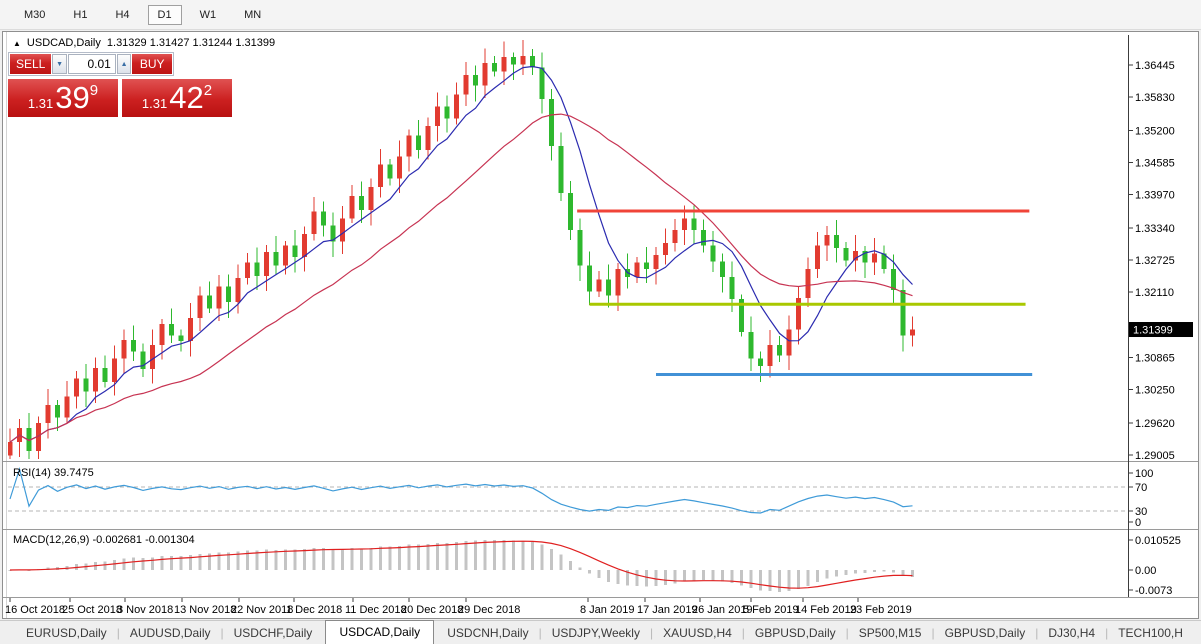 The width and height of the screenshot is (1201, 644). I want to click on svg-text: 0.00, so click(1145, 571).